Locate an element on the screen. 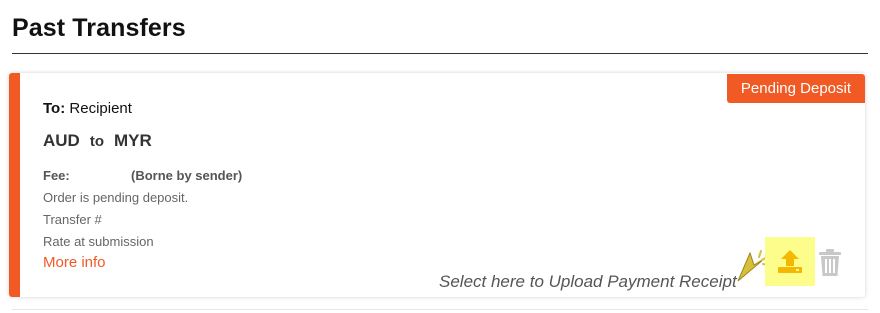  to-currency: MYR is located at coordinates (133, 140).